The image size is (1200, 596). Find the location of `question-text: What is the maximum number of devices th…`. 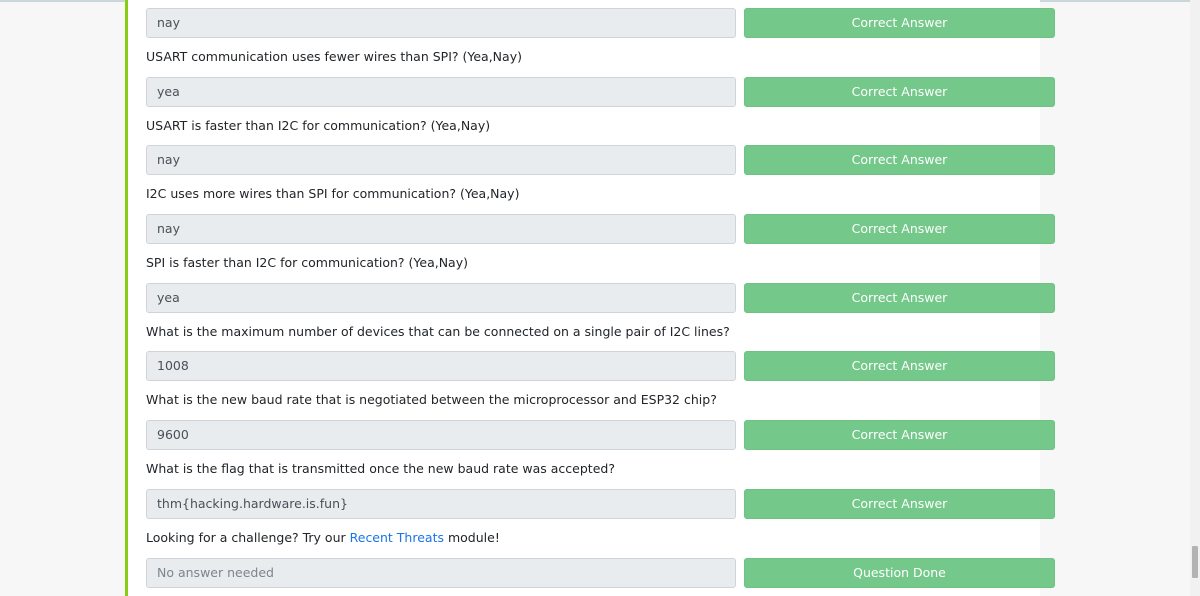

question-text: What is the maximum number of devices th… is located at coordinates (438, 331).